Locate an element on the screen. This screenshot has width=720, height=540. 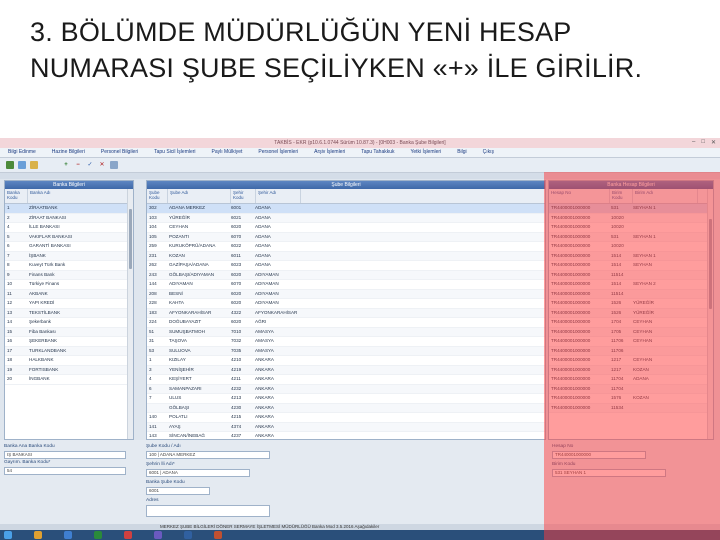
table-row: 231 KOZAN 6011 ADANA is located at coordinates (346, 256).